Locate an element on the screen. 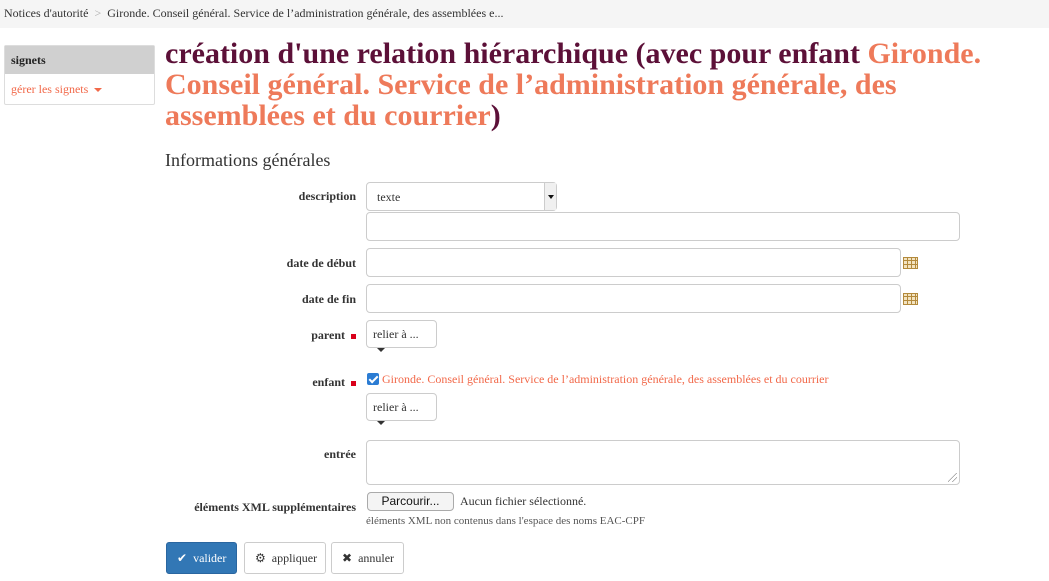  apply-label: appliquer is located at coordinates (294, 558).